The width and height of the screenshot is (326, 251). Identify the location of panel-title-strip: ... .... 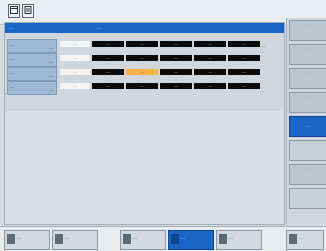
(144, 28).